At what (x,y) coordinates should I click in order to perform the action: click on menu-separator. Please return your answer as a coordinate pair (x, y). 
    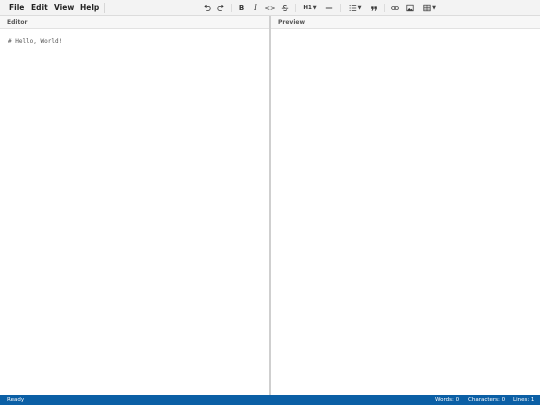
    Looking at the image, I should click on (104, 8).